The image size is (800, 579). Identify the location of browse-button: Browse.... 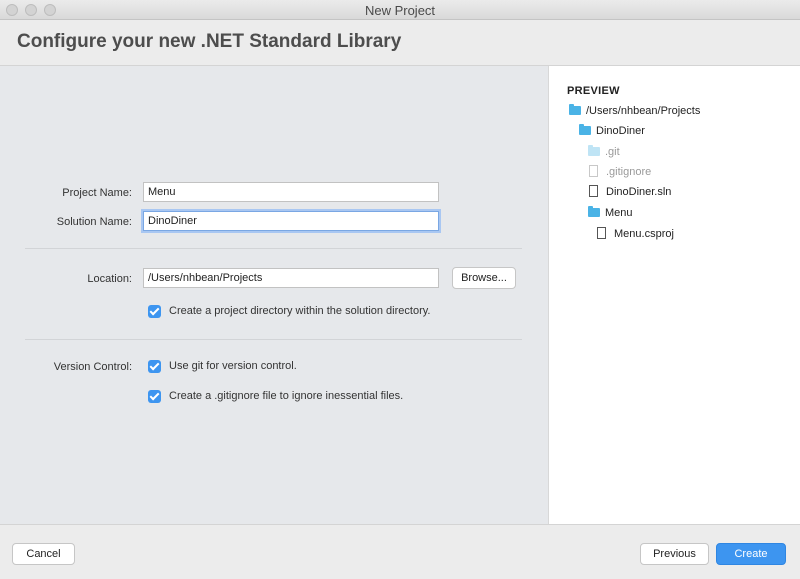
(484, 278).